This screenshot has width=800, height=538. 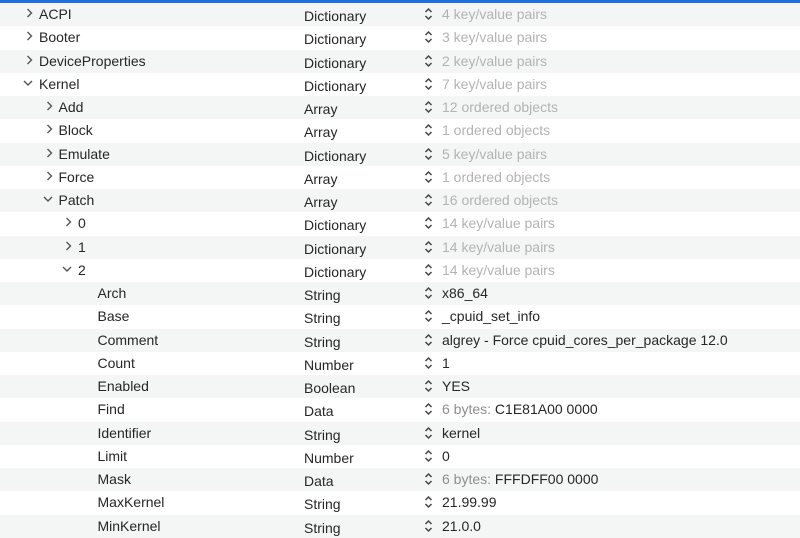 I want to click on value-field: 1, so click(x=446, y=363).